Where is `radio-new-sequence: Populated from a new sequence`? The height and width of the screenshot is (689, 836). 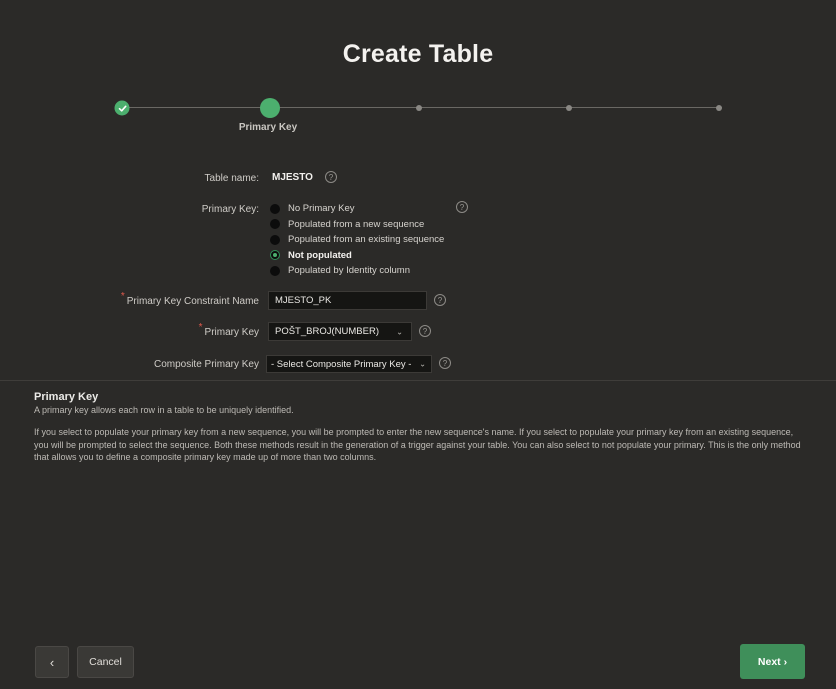 radio-new-sequence: Populated from a new sequence is located at coordinates (357, 225).